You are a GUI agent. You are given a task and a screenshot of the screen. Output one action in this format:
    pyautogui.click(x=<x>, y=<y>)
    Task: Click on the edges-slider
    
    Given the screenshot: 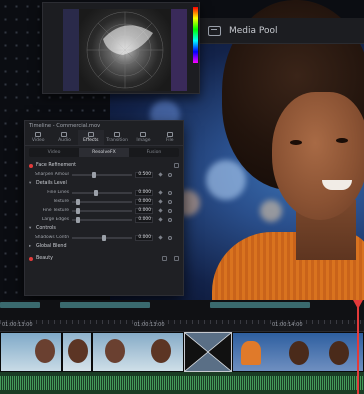 What is the action you would take?
    pyautogui.click(x=102, y=219)
    